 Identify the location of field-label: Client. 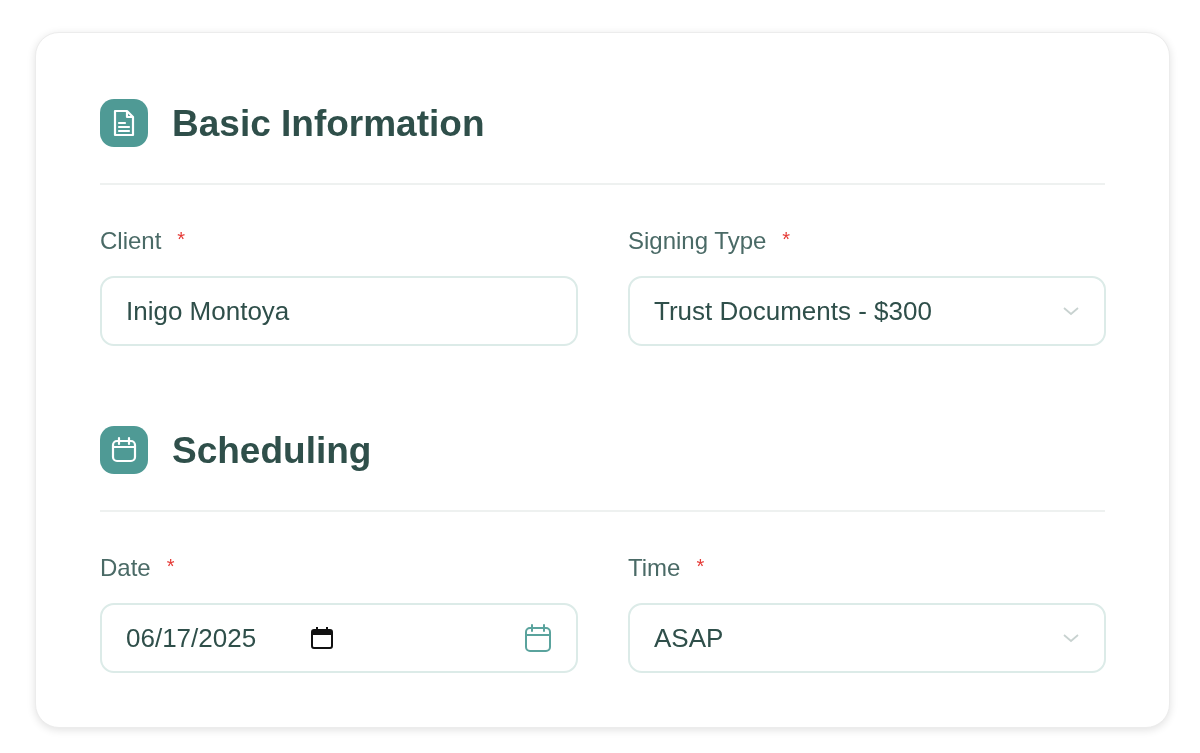
(131, 241).